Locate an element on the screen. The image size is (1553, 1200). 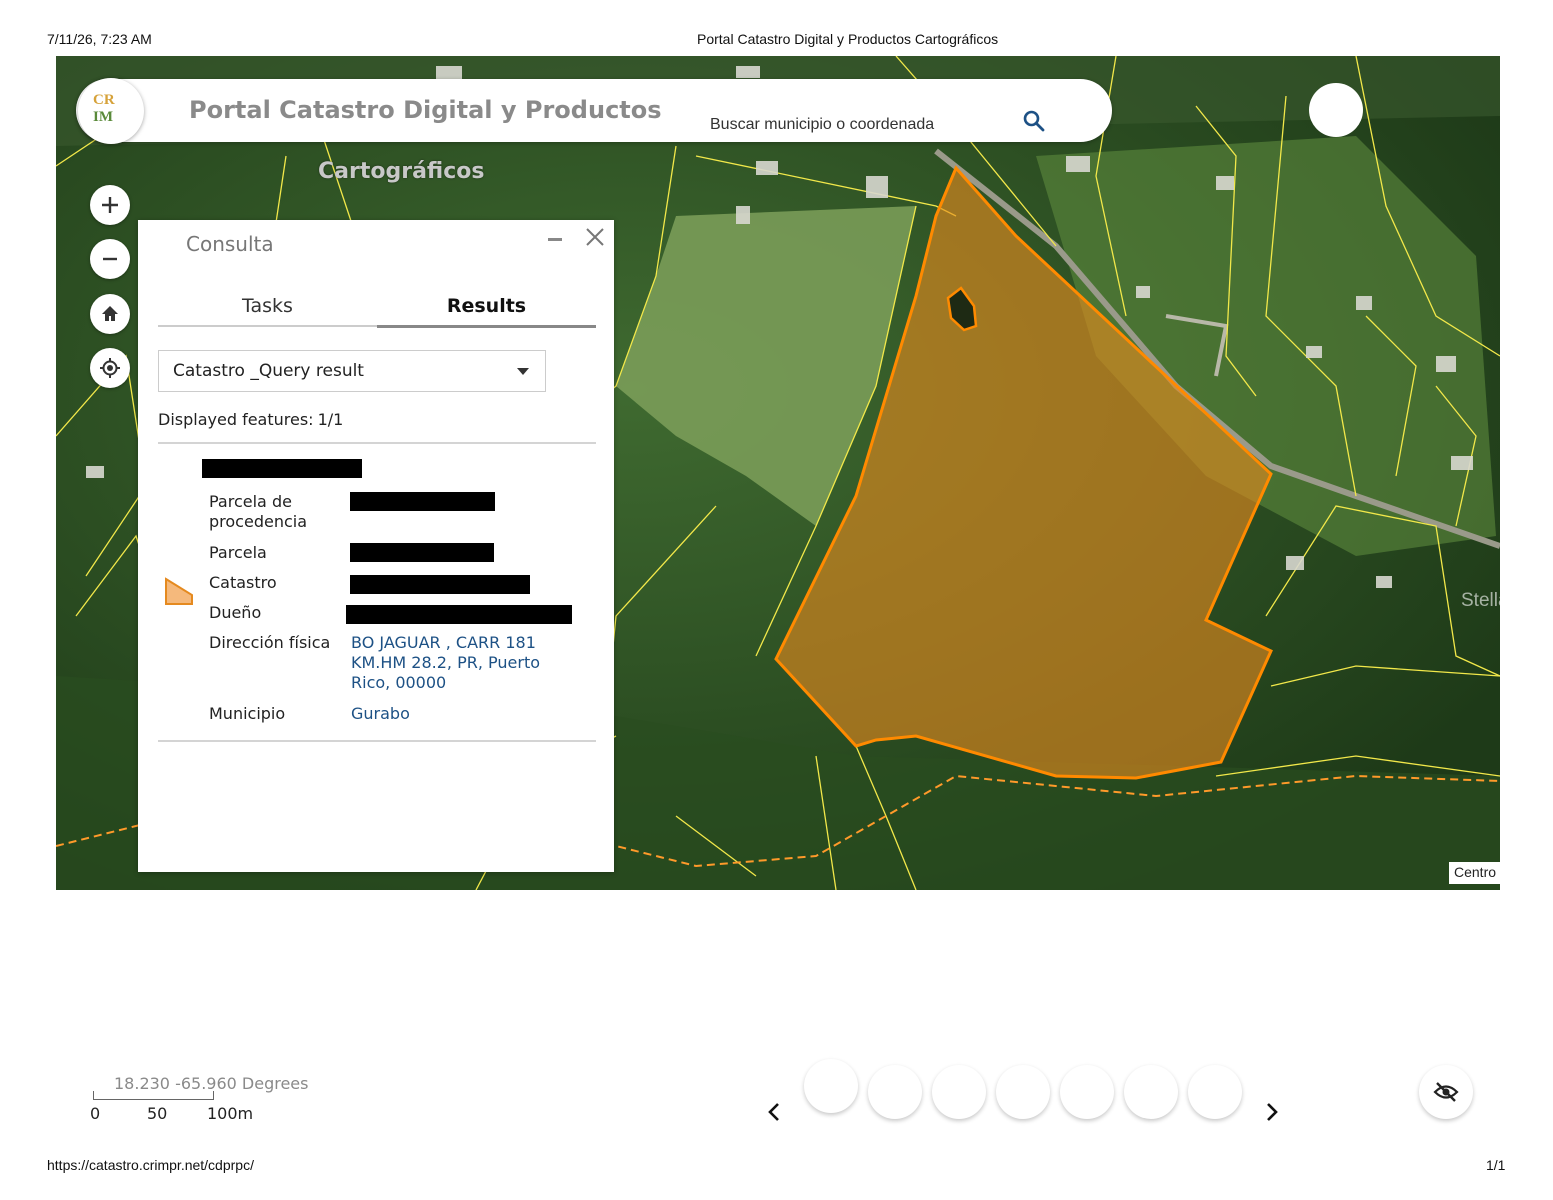
page-title: Portal Catastro Digital y Productos is located at coordinates (425, 110).